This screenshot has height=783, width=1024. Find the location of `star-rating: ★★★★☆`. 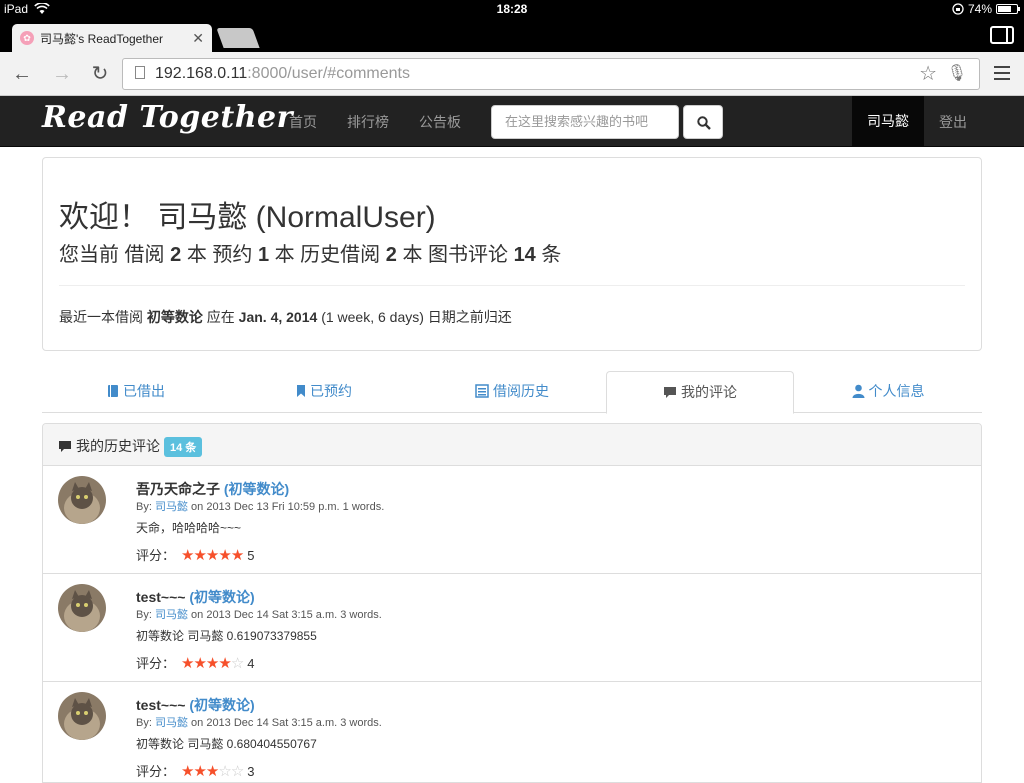

star-rating: ★★★★☆ is located at coordinates (212, 663).